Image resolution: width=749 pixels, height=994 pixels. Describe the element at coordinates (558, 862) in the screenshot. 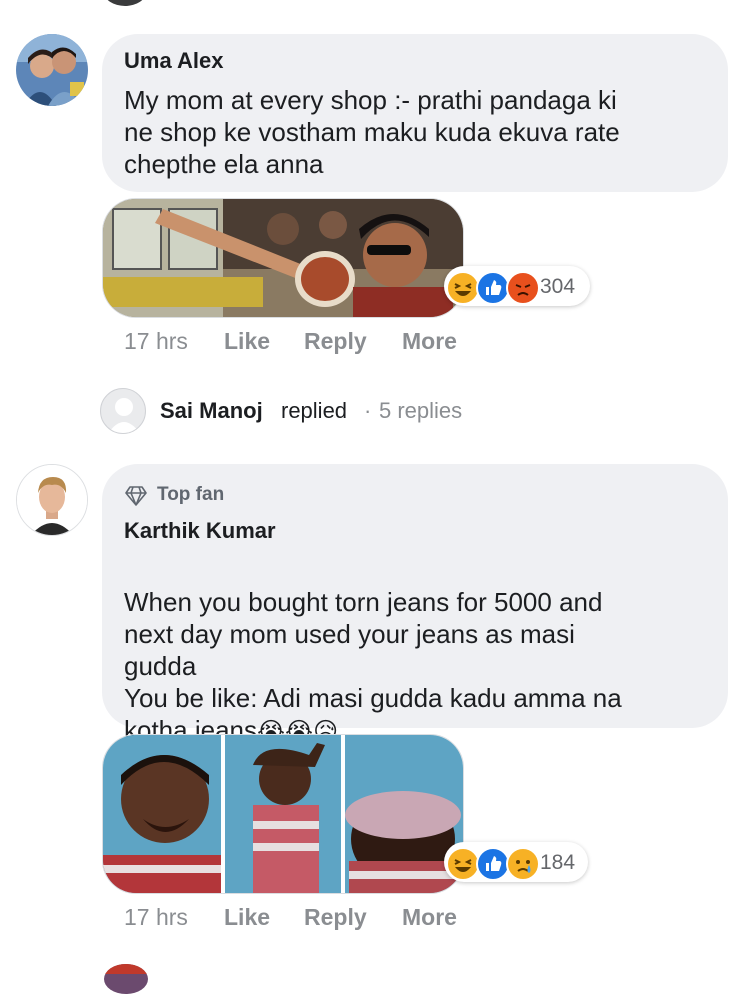

I see `reaction-count: 184` at that location.